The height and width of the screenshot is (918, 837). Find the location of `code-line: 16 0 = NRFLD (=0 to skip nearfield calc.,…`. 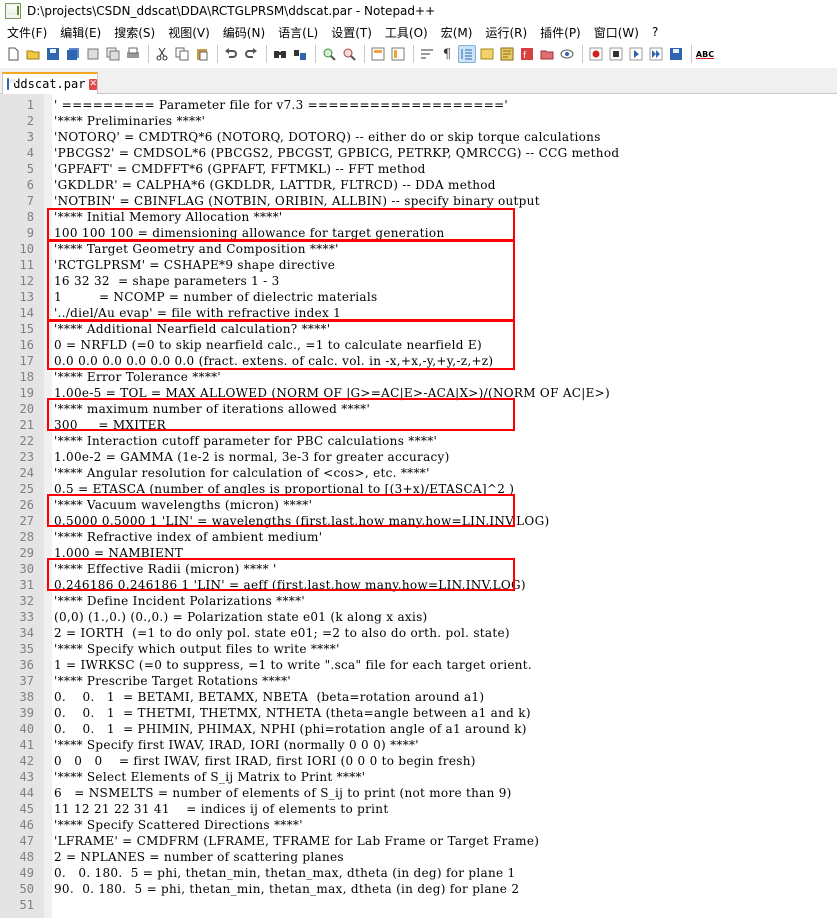

code-line: 16 0 = NRFLD (=0 to skip nearfield calc.,… is located at coordinates (418, 345).